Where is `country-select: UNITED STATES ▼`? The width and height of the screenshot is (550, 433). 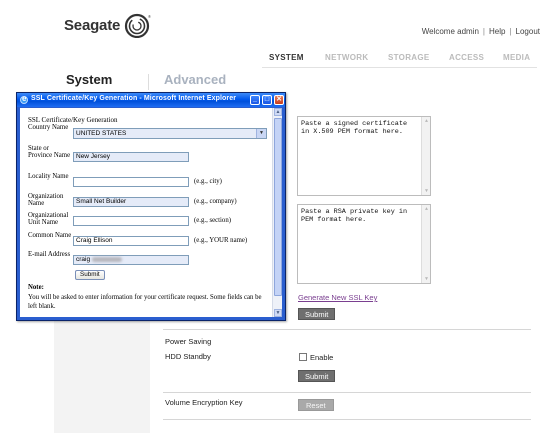 country-select: UNITED STATES ▼ is located at coordinates (170, 133).